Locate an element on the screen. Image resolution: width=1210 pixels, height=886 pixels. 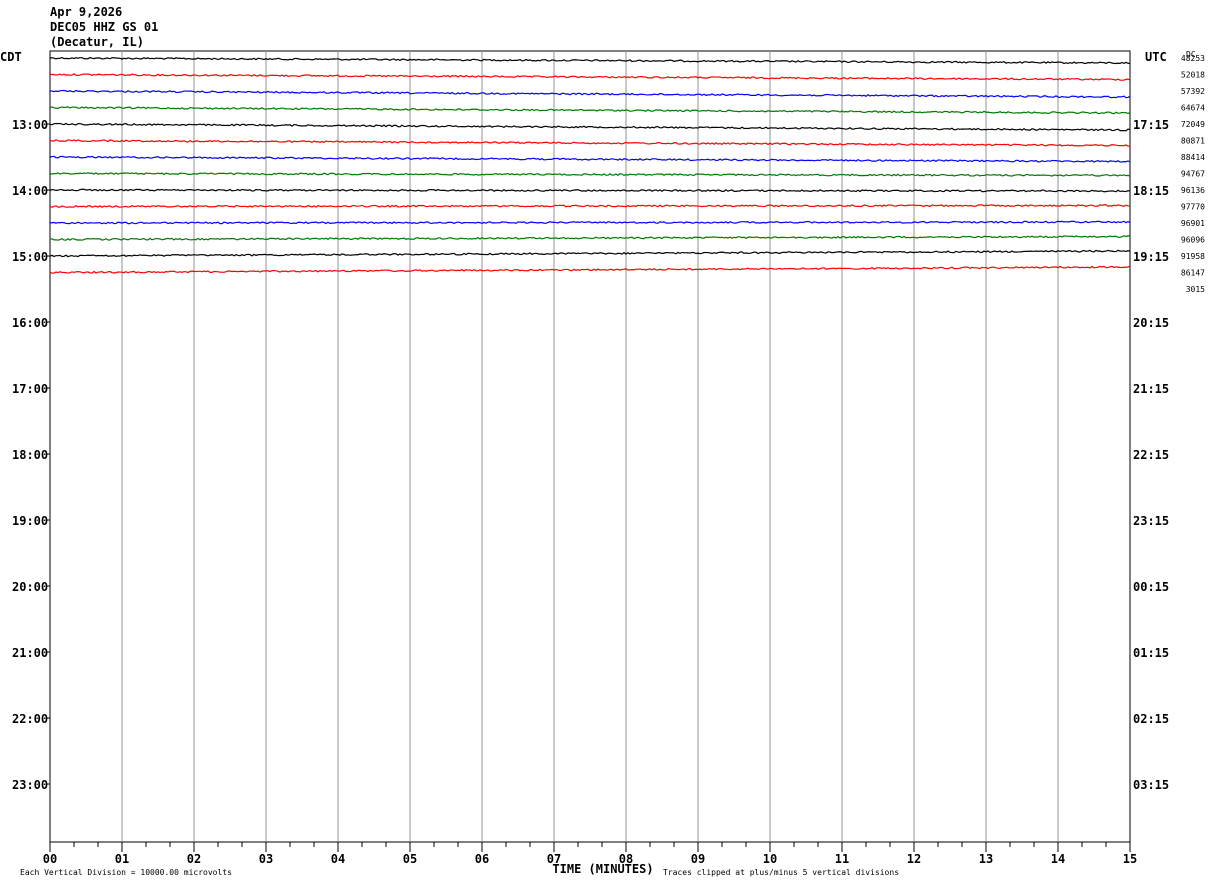
right-time-label: 03:15 is located at coordinates (1151, 785).